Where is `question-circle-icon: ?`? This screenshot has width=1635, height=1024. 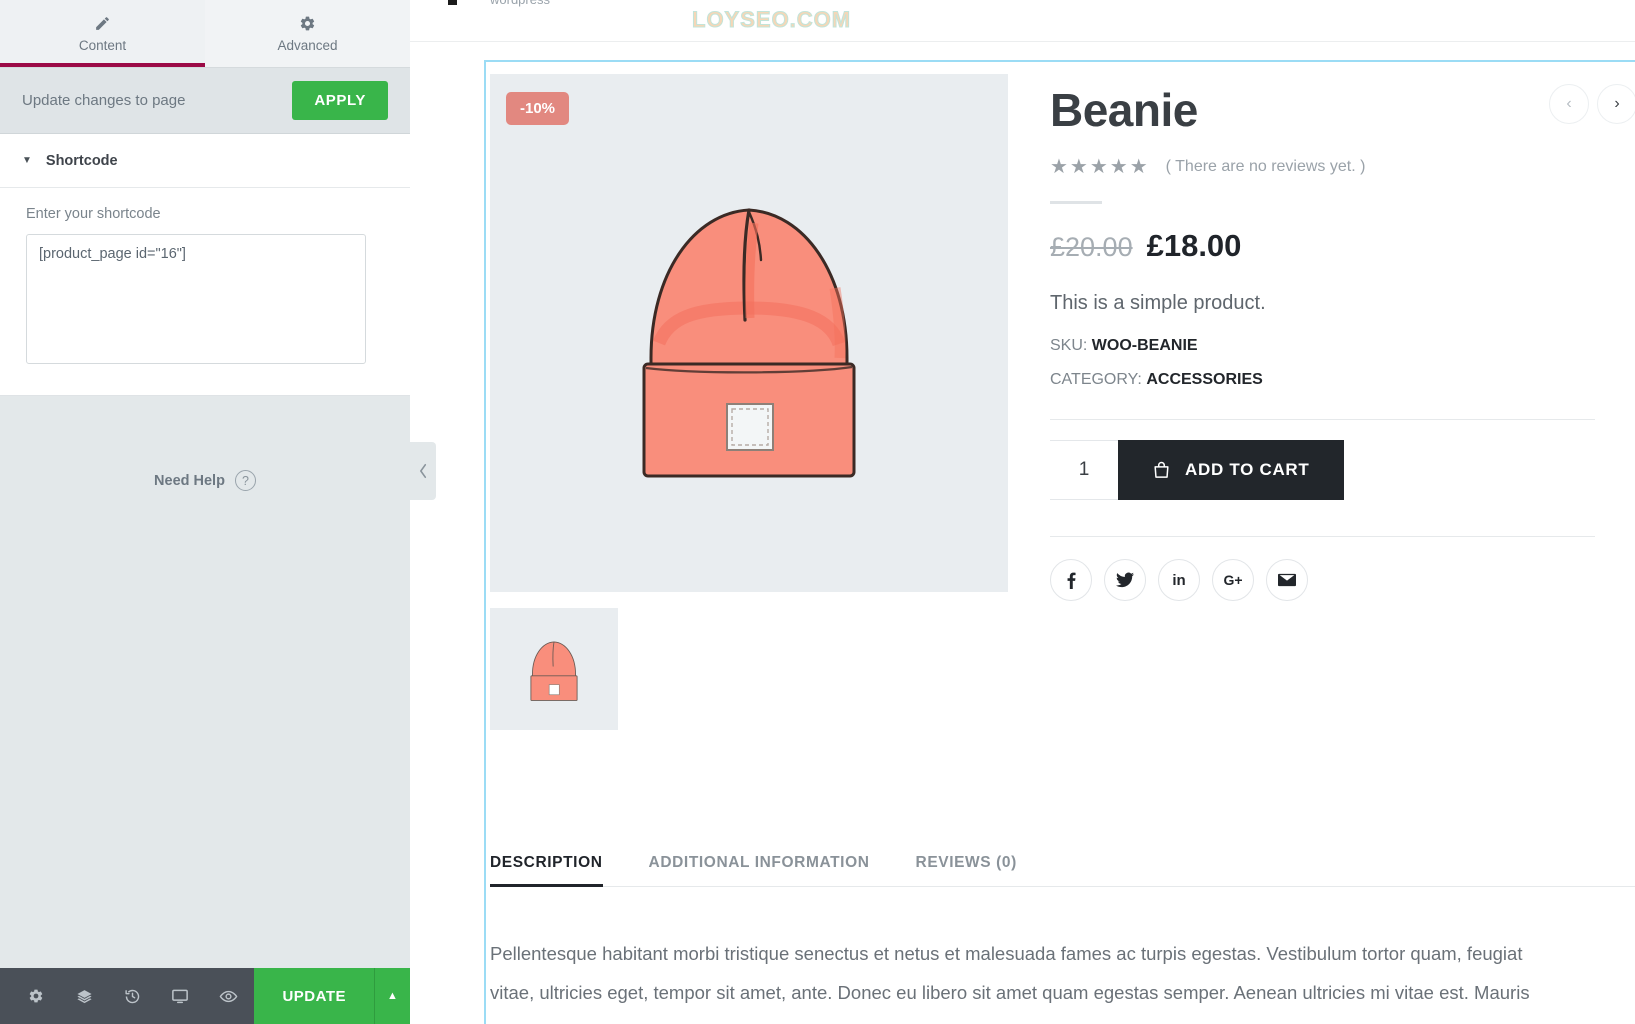 question-circle-icon: ? is located at coordinates (245, 480).